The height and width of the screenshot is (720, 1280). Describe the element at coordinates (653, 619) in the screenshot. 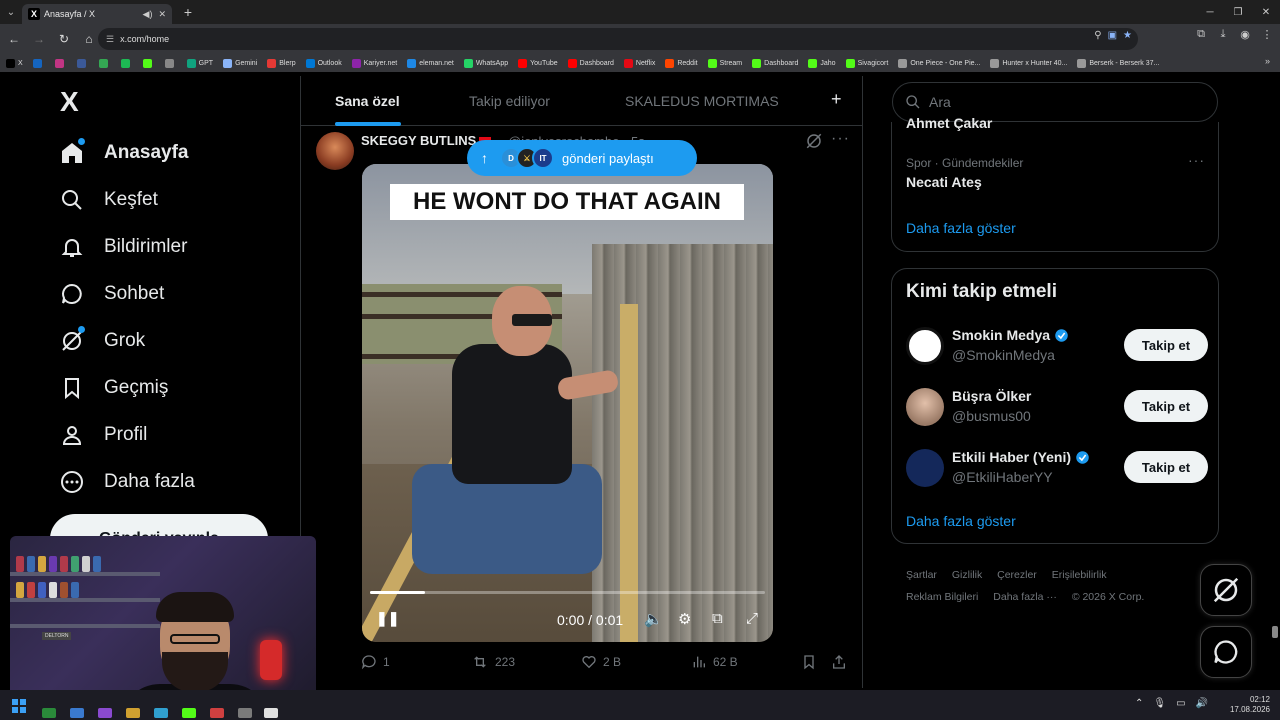

I see `volume-icon: 🔈` at that location.